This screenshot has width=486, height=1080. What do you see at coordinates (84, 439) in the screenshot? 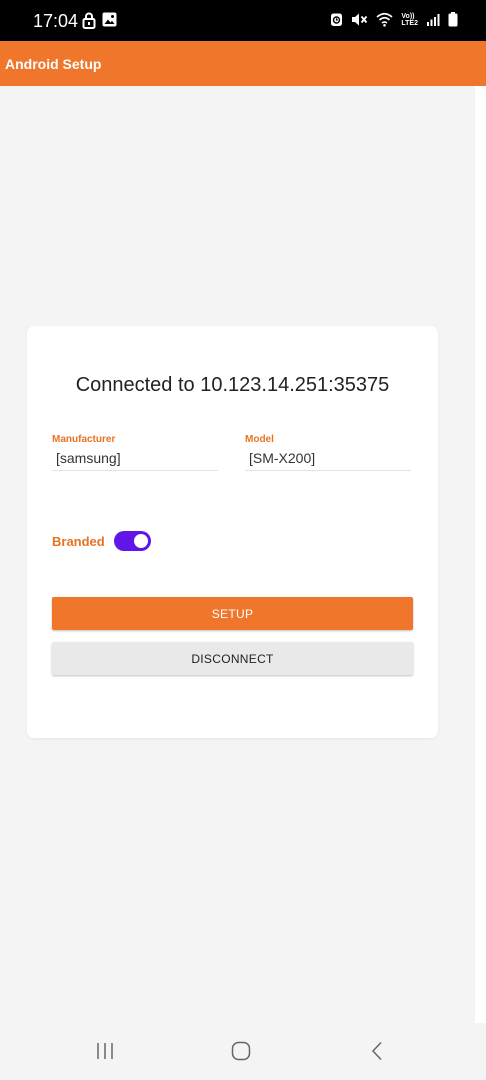
I see `manufacturer-label: Manufacturer` at bounding box center [84, 439].